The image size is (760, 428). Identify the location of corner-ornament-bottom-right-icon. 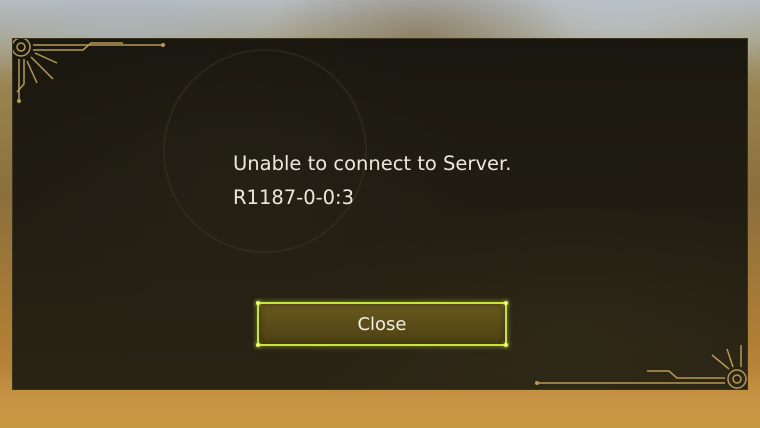
(641, 367).